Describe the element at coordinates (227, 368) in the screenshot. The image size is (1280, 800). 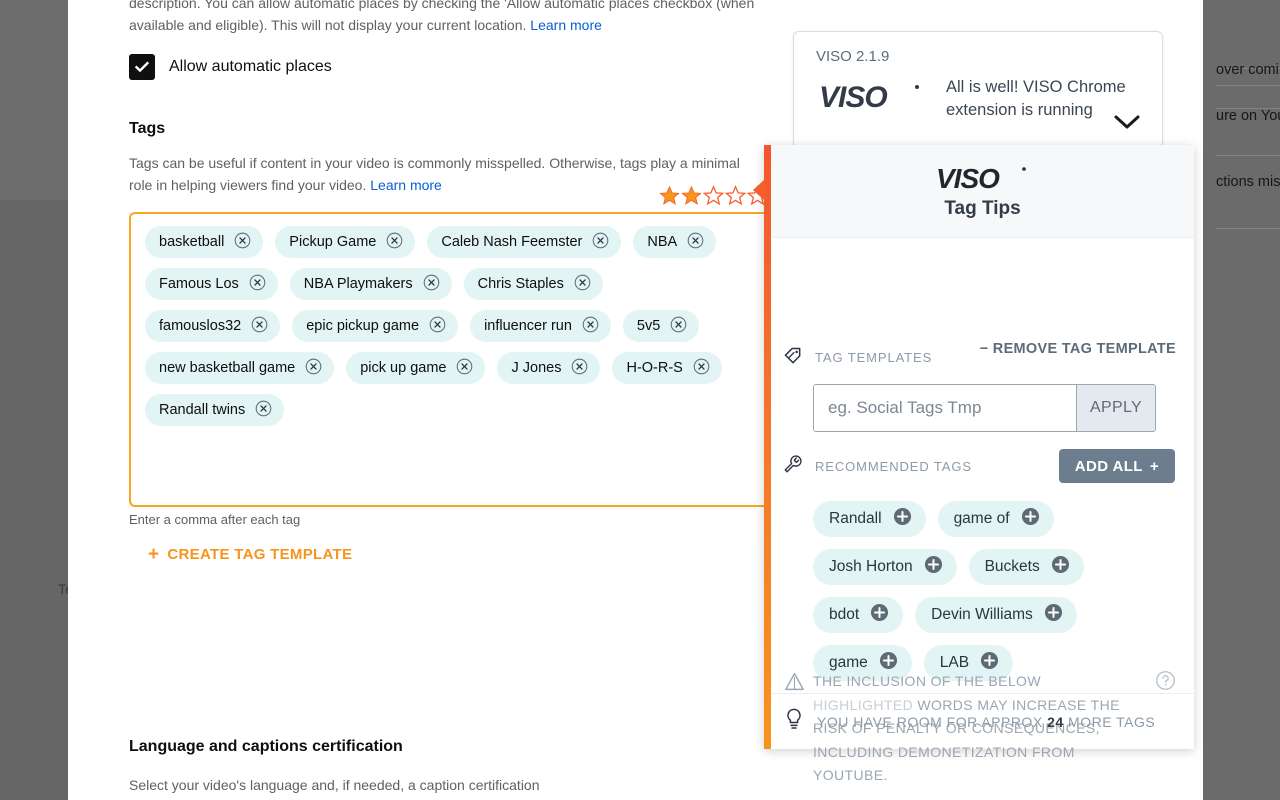
I see `tag-chip-label: new basketball game` at that location.